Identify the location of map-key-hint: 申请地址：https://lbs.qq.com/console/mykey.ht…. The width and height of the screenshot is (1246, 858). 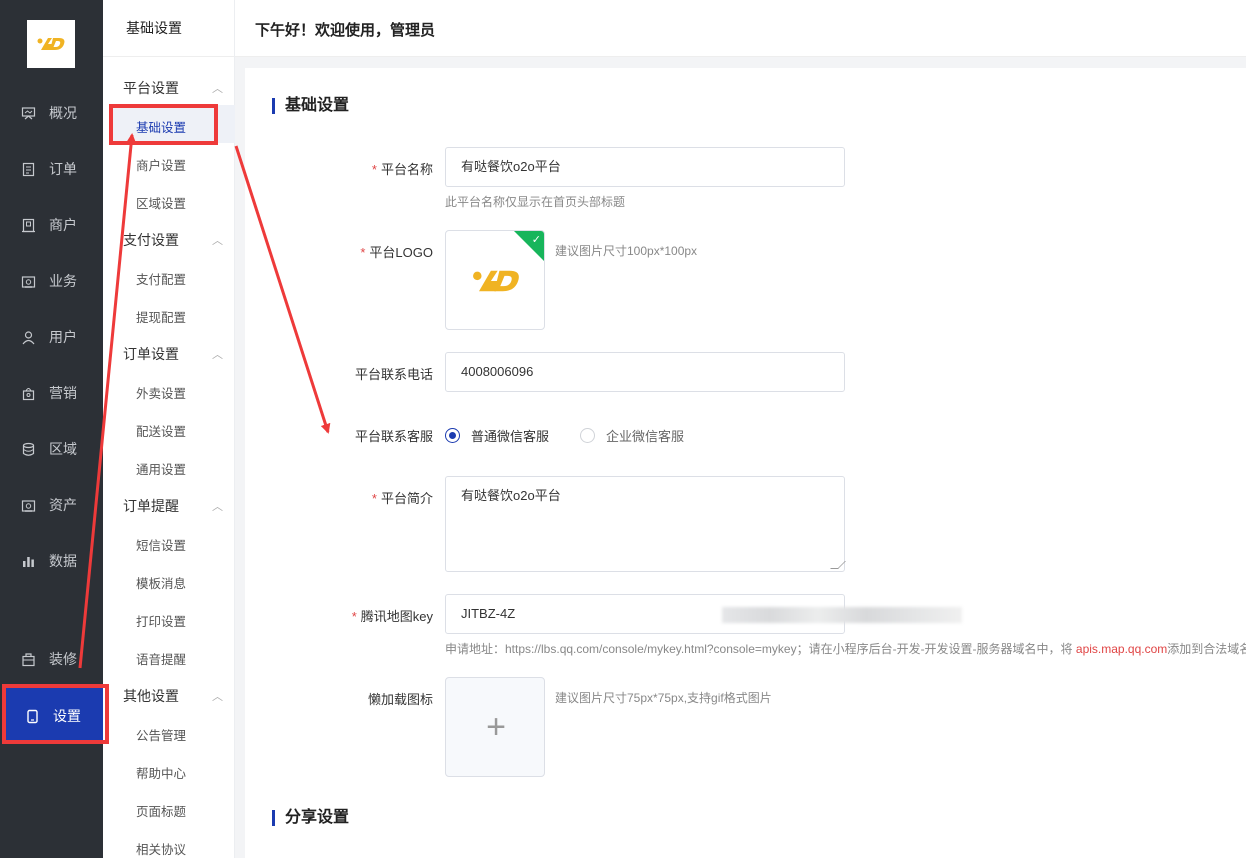
(845, 648).